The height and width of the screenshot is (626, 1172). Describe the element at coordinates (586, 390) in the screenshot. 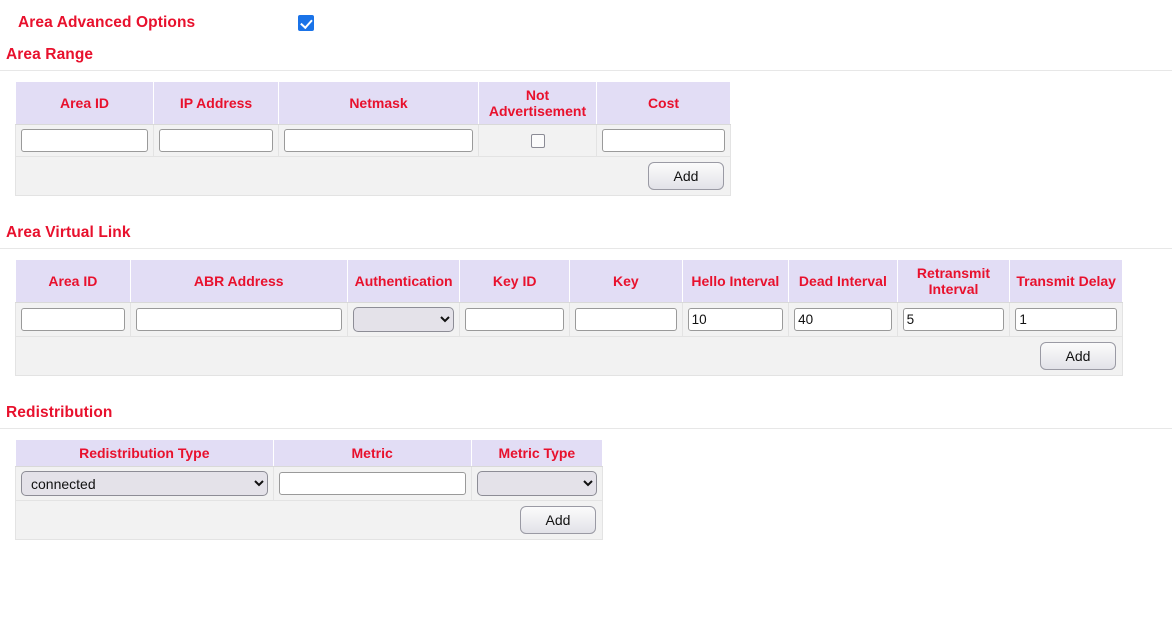

I see `spacer-after-virtual-link` at that location.